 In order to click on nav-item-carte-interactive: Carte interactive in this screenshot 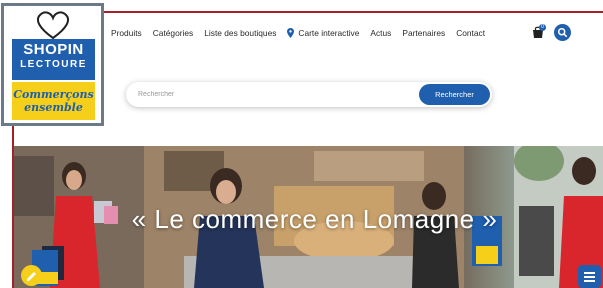, I will do `click(323, 33)`.